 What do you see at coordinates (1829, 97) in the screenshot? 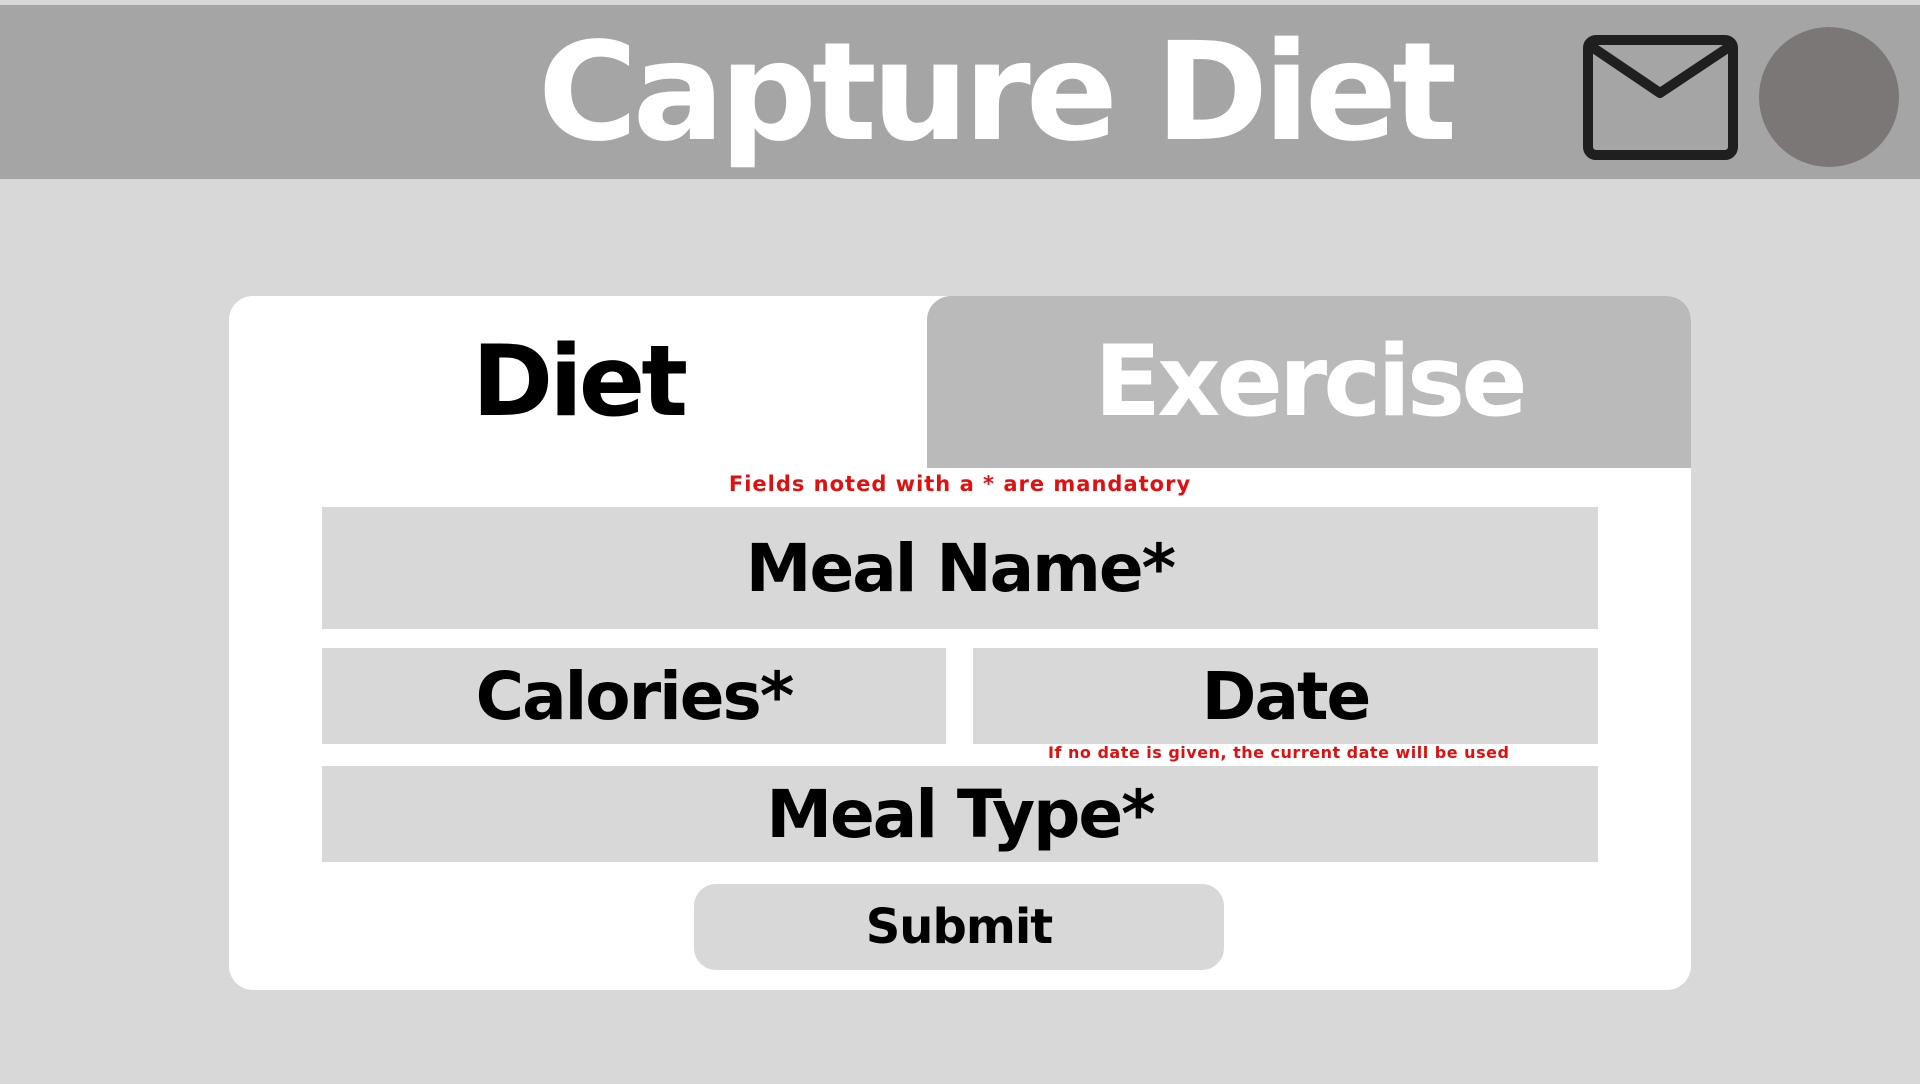
I see `user-avatar` at bounding box center [1829, 97].